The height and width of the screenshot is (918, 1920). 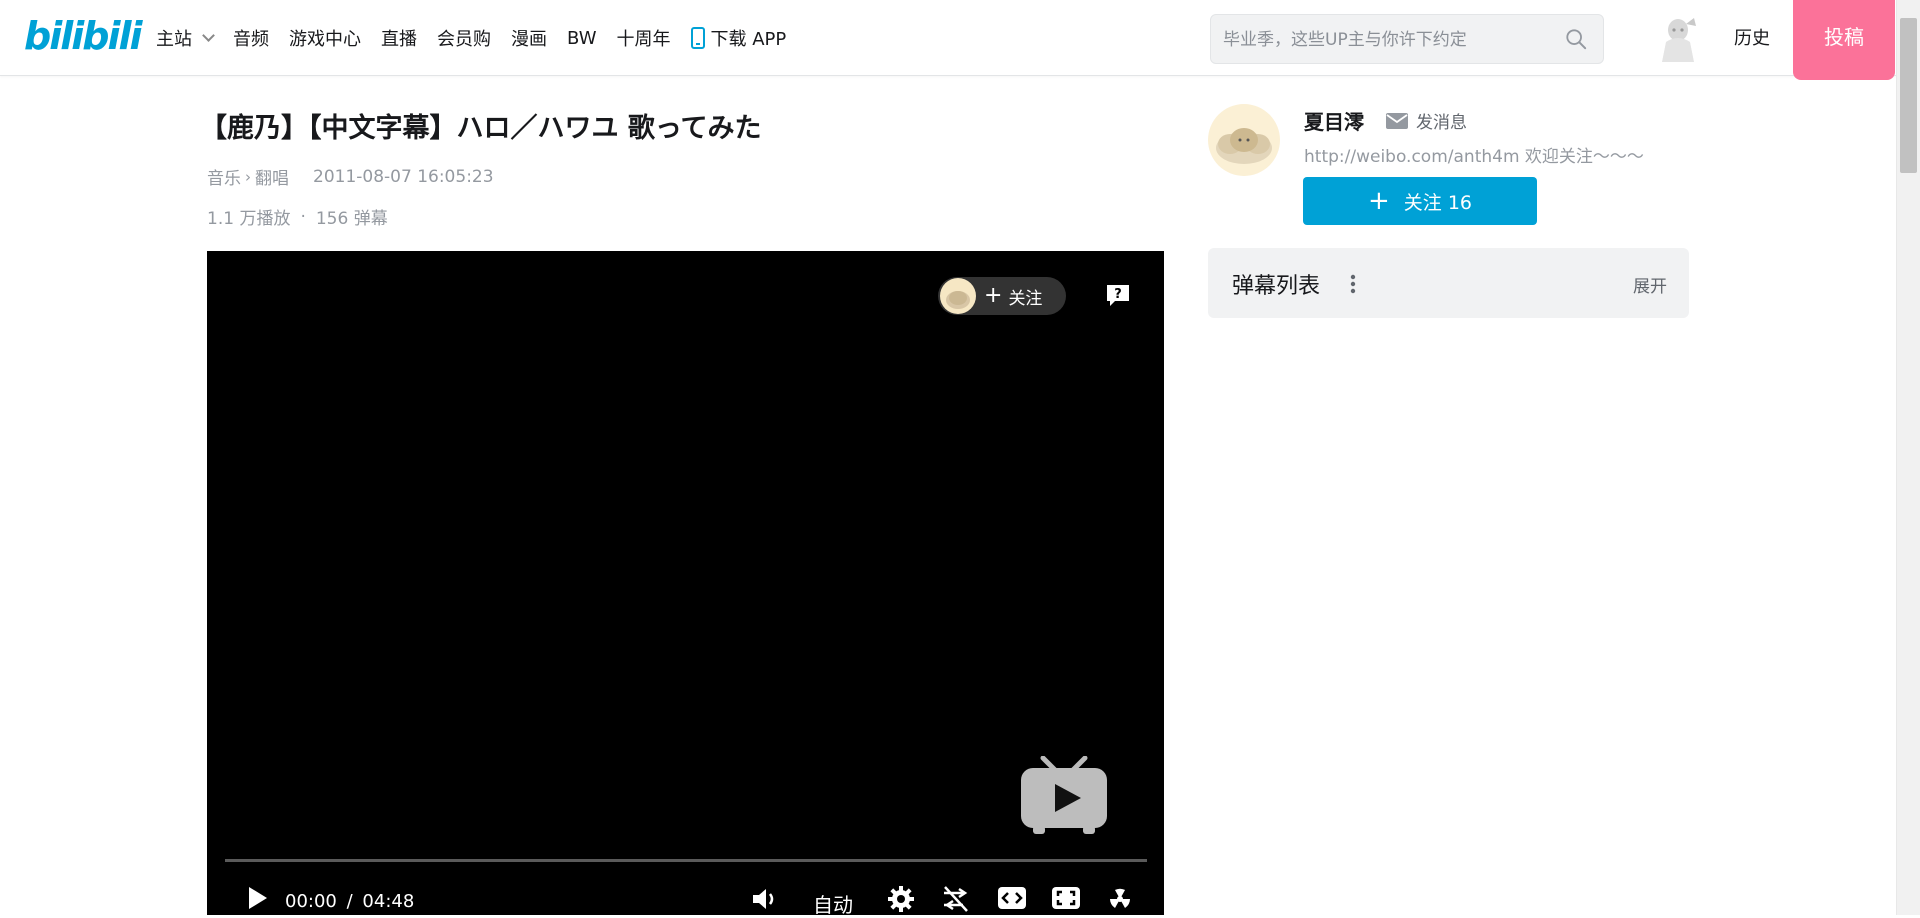 What do you see at coordinates (765, 899) in the screenshot?
I see `volume-icon` at bounding box center [765, 899].